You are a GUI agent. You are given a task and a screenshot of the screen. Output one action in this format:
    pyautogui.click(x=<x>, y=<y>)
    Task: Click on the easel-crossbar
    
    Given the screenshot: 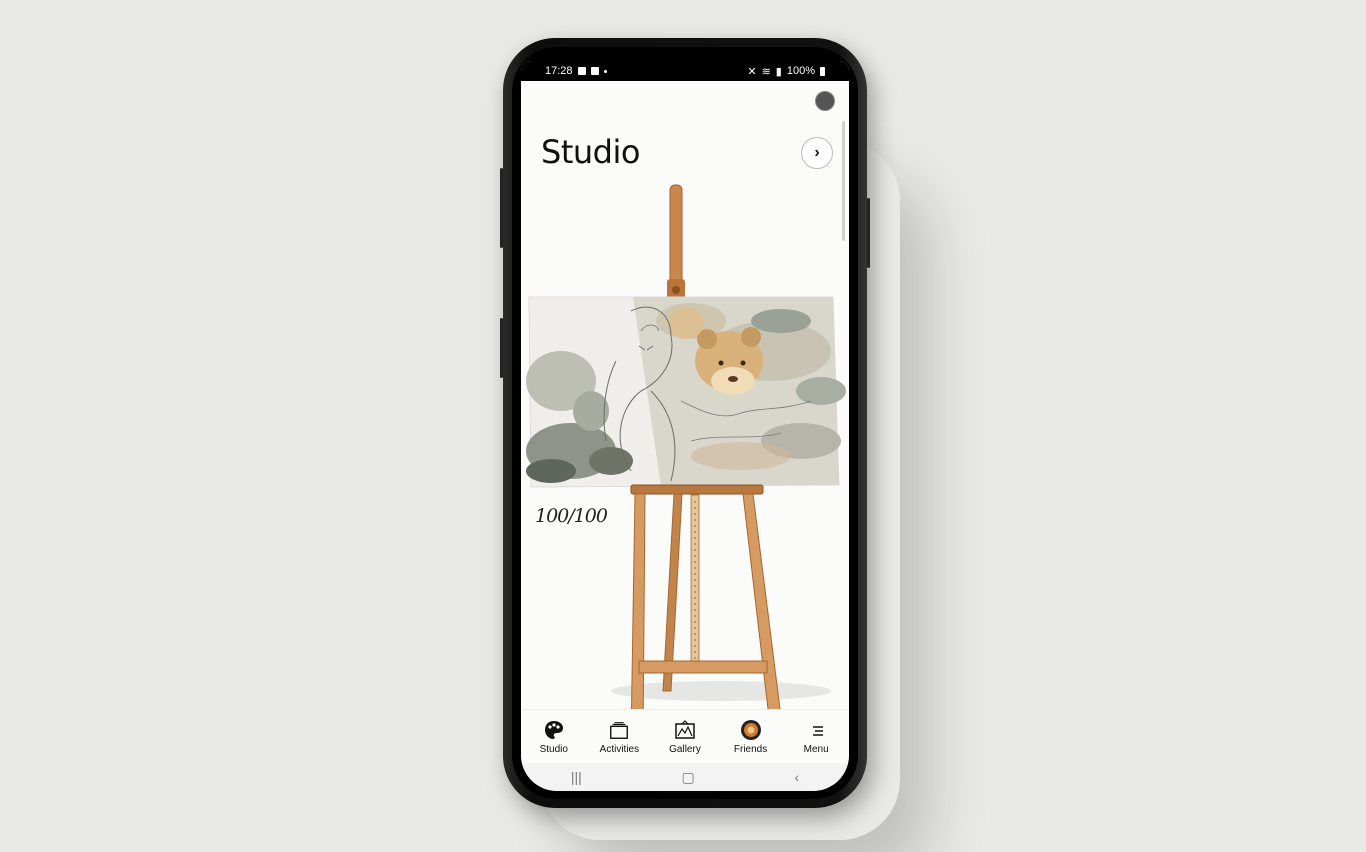 What is the action you would take?
    pyautogui.click(x=703, y=667)
    